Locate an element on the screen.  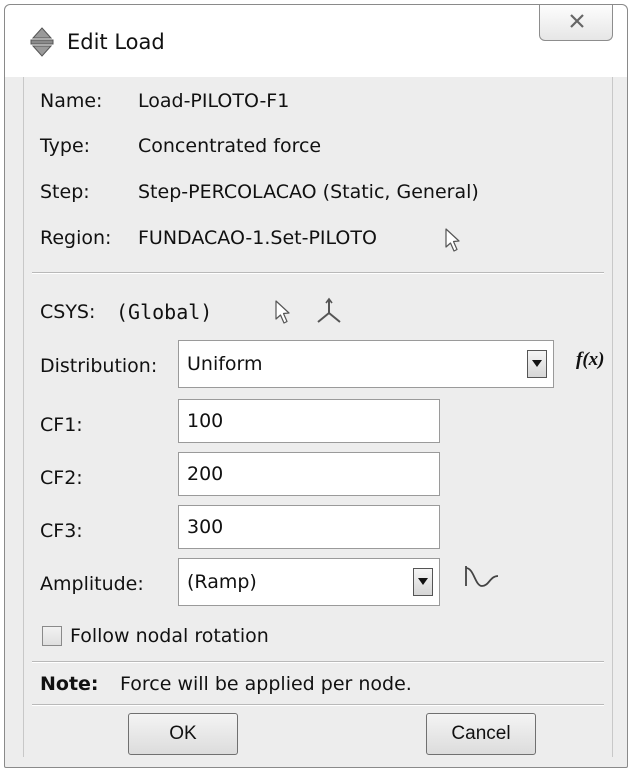
note-text: Force will be applied per node. is located at coordinates (266, 684).